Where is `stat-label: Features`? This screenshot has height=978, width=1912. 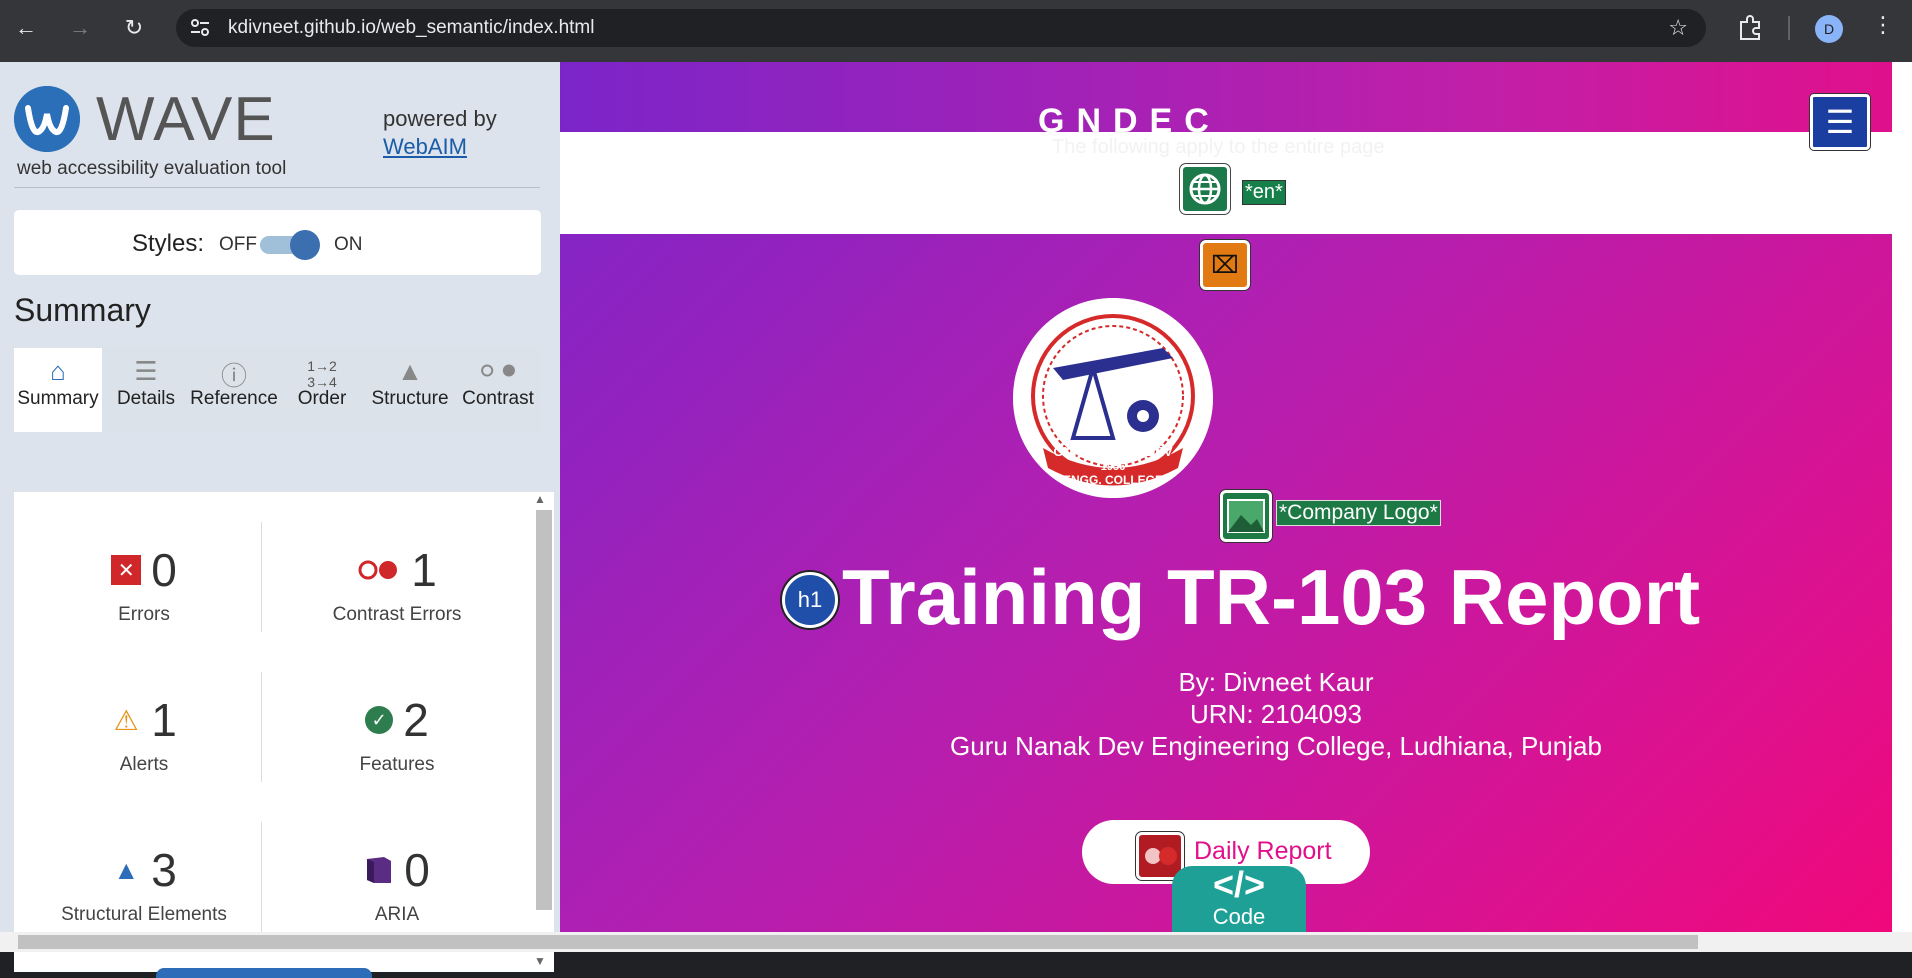
stat-label: Features is located at coordinates (397, 764).